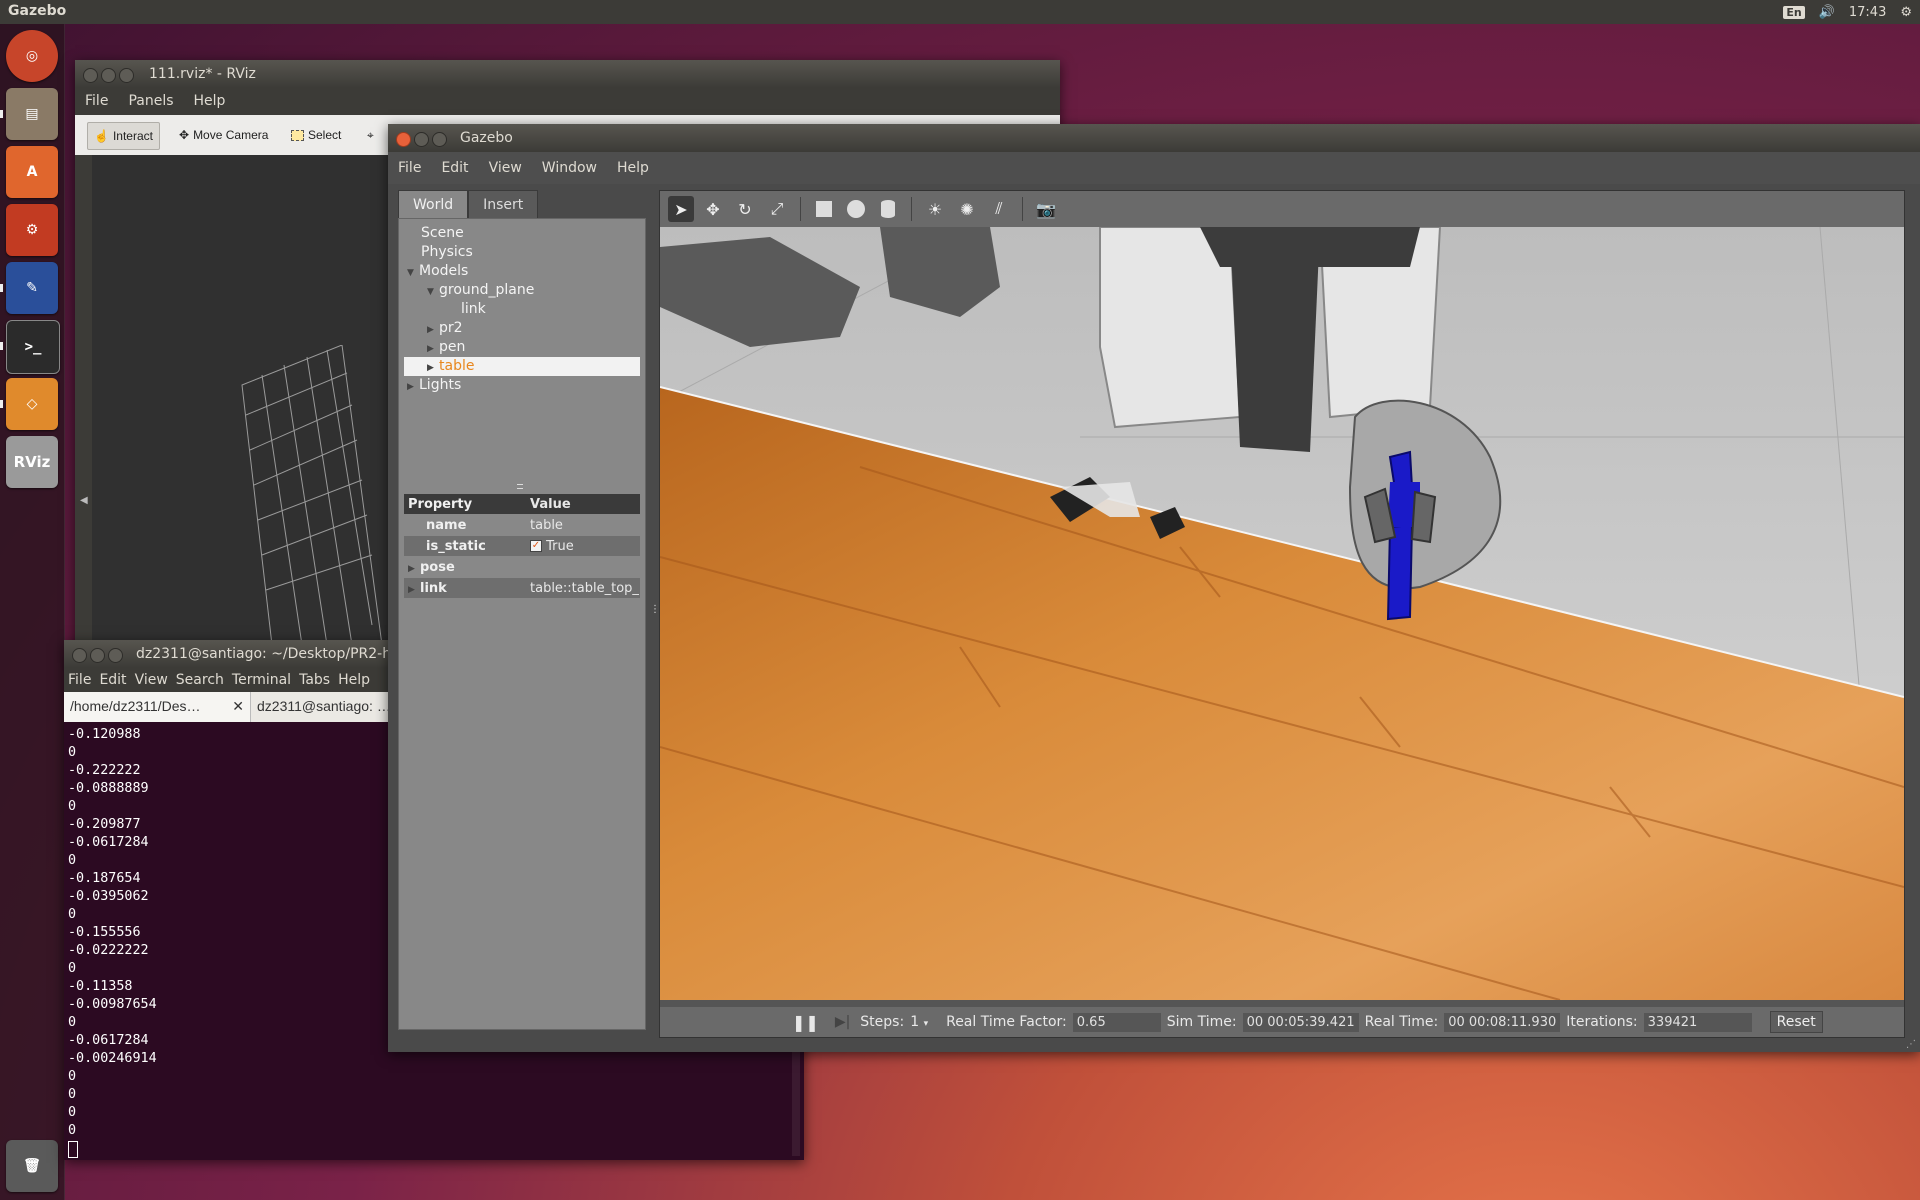  I want to click on select-arrow-icon: ➤, so click(681, 209).